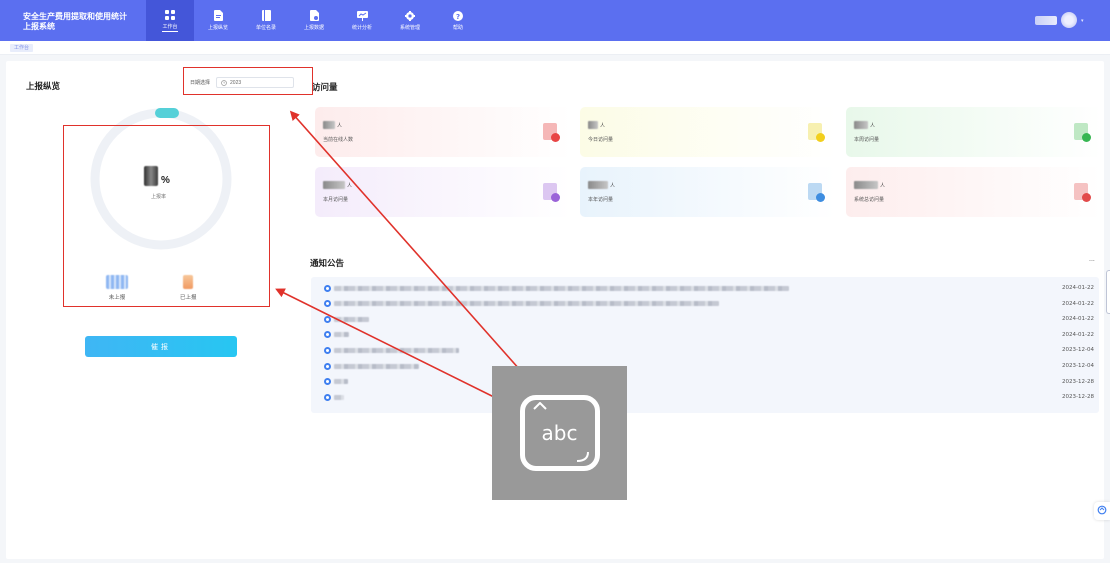 Image resolution: width=1110 pixels, height=563 pixels. I want to click on app-title-line-1: 安全生产费用提取和使用统计, so click(75, 16).